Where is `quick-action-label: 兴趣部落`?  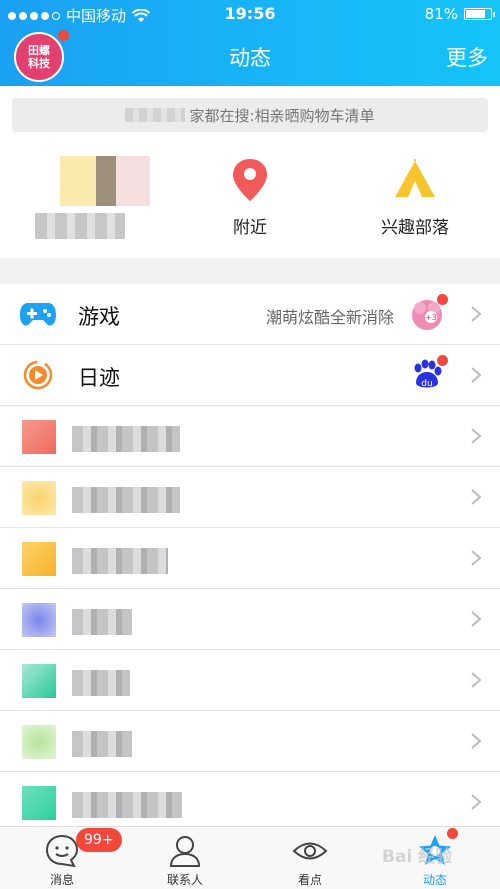 quick-action-label: 兴趣部落 is located at coordinates (415, 228).